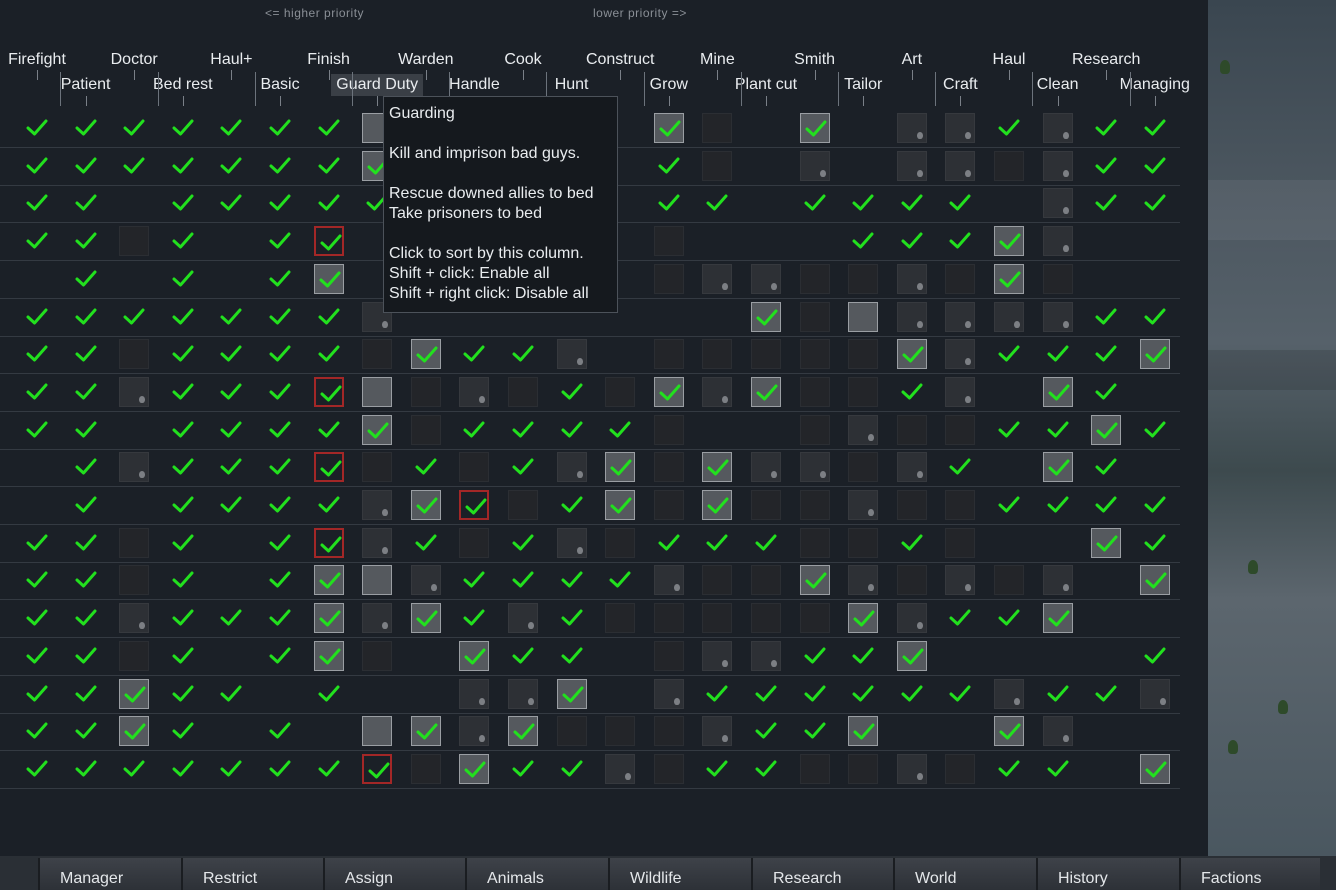 This screenshot has height=890, width=1336. What do you see at coordinates (766, 85) in the screenshot?
I see `column-header: Plant cut` at bounding box center [766, 85].